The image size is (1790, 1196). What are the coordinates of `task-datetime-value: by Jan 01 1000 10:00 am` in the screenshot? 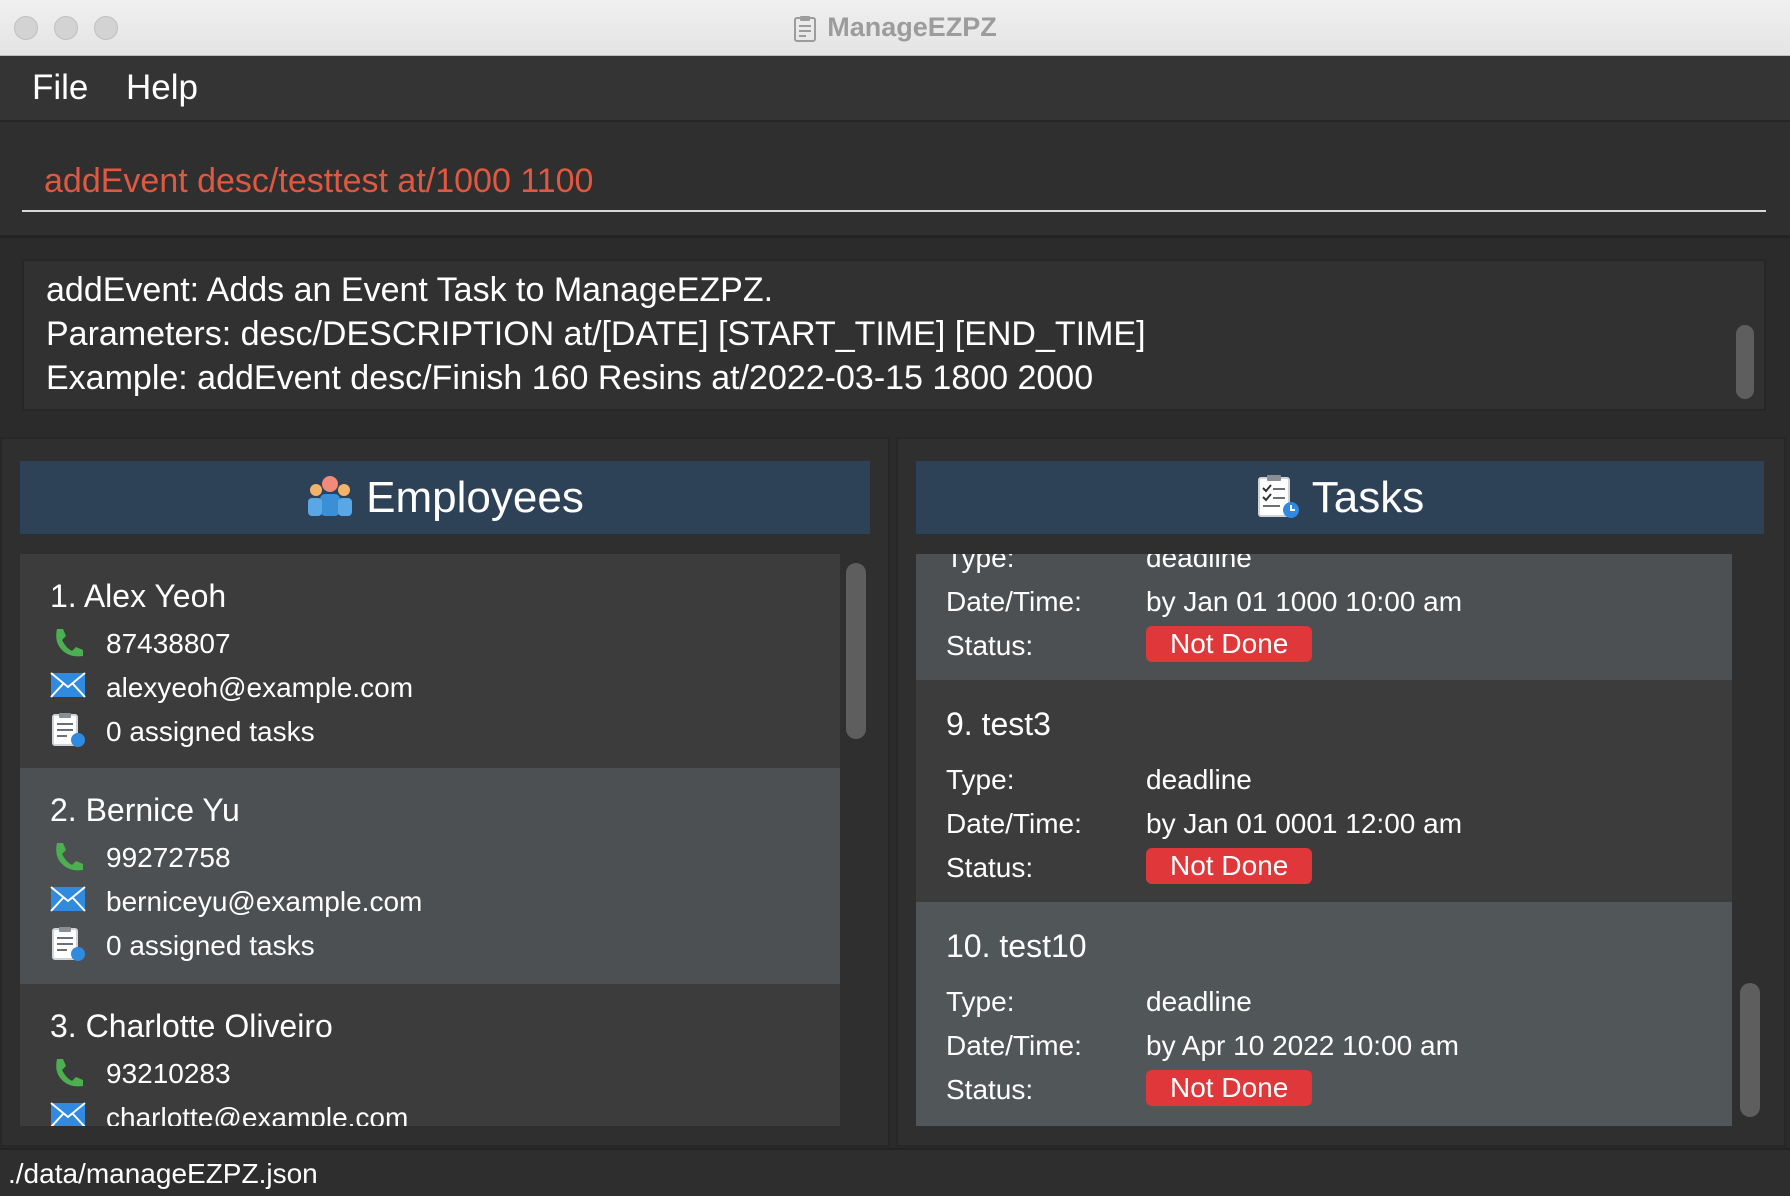 It's located at (1304, 601).